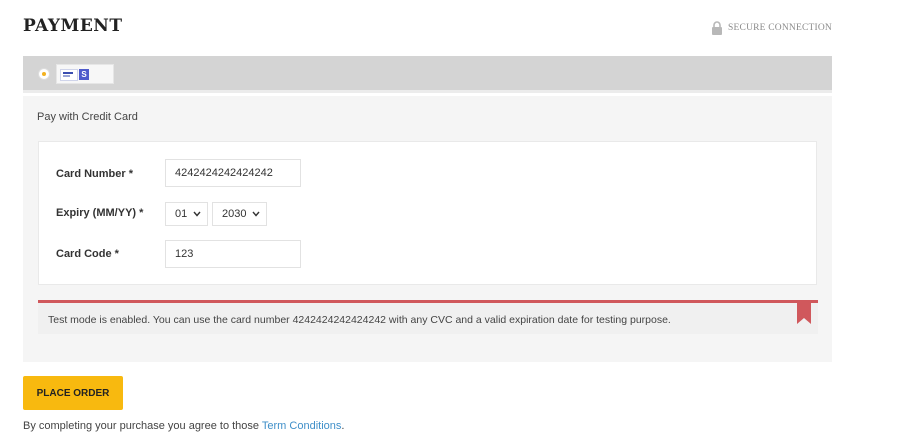  What do you see at coordinates (181, 214) in the screenshot?
I see `expiry-month-value: 01` at bounding box center [181, 214].